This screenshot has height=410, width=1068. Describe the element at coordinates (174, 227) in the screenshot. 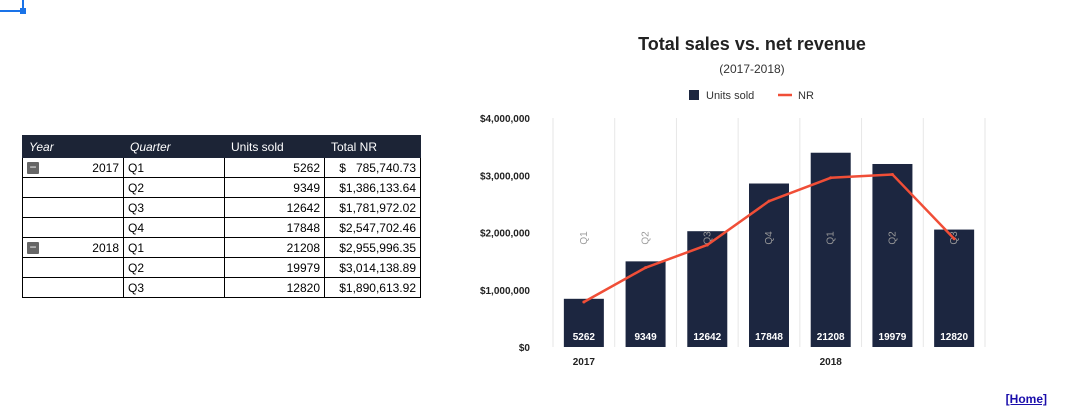

I see `quarter-cell: Q4` at that location.